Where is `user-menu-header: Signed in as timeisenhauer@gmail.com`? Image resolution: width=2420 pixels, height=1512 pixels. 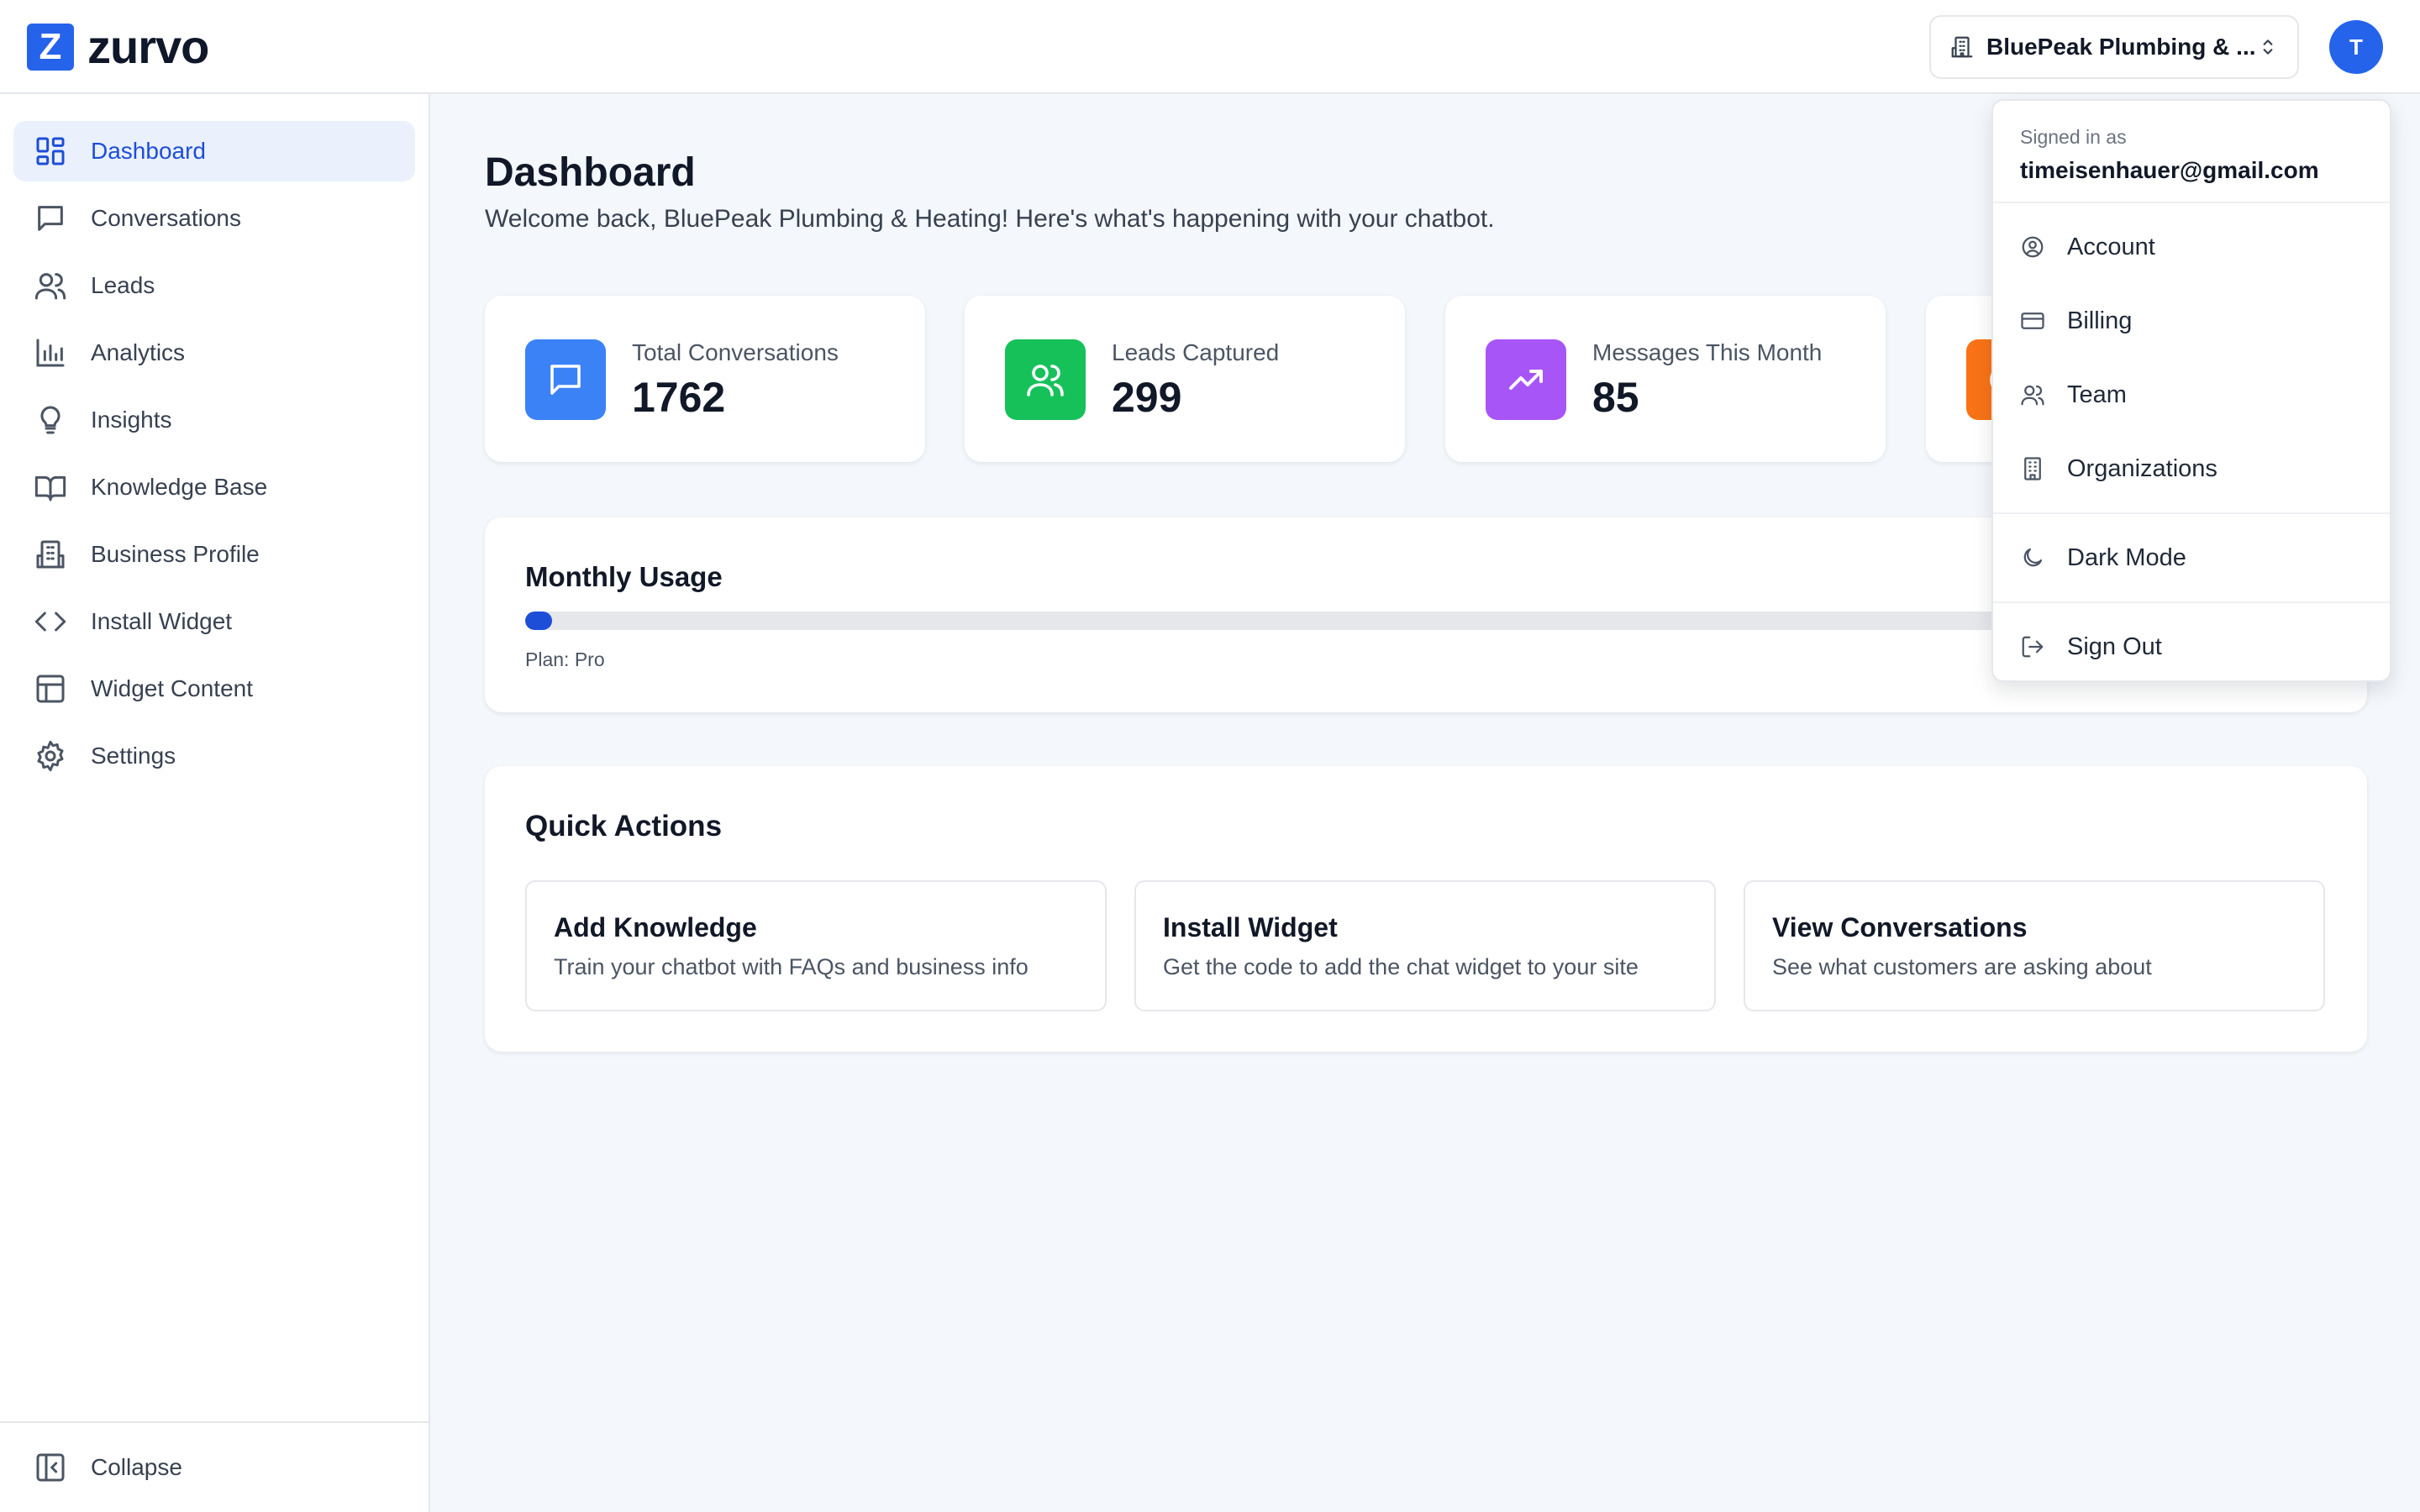
user-menu-header: Signed in as timeisenhauer@gmail.com is located at coordinates (2191, 152).